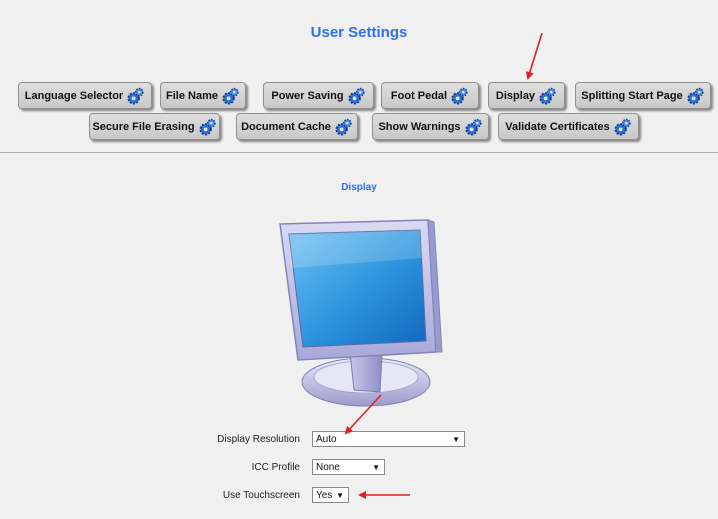  What do you see at coordinates (286, 126) in the screenshot?
I see `button-label: Document Cache` at bounding box center [286, 126].